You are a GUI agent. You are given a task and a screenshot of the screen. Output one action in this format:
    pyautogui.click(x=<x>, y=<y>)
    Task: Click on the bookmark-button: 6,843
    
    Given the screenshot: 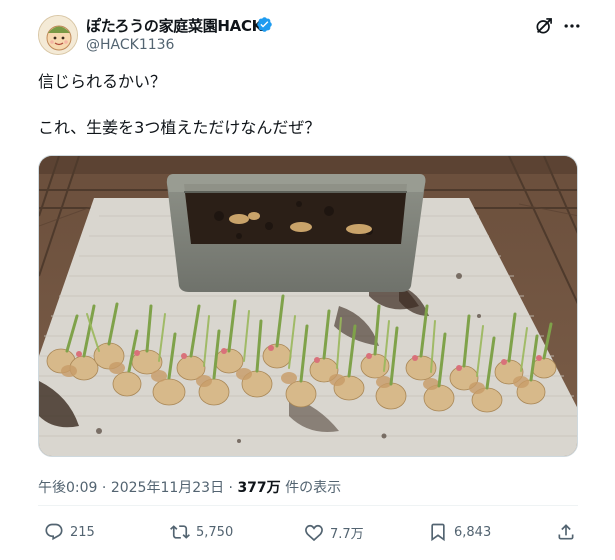 What is the action you would take?
    pyautogui.click(x=459, y=532)
    